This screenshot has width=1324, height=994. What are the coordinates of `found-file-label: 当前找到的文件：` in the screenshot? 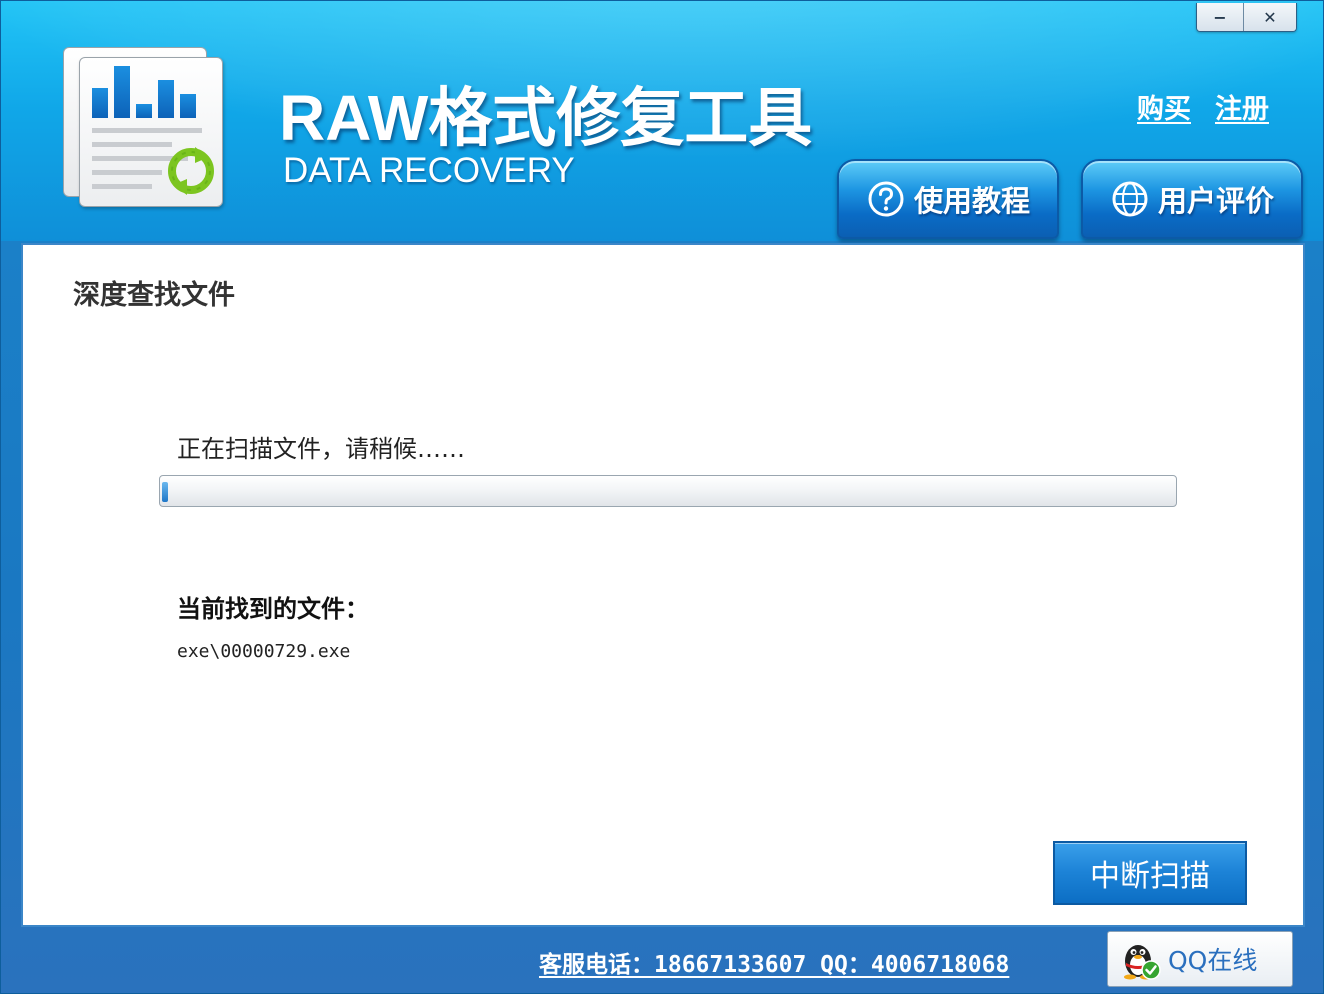 It's located at (273, 609).